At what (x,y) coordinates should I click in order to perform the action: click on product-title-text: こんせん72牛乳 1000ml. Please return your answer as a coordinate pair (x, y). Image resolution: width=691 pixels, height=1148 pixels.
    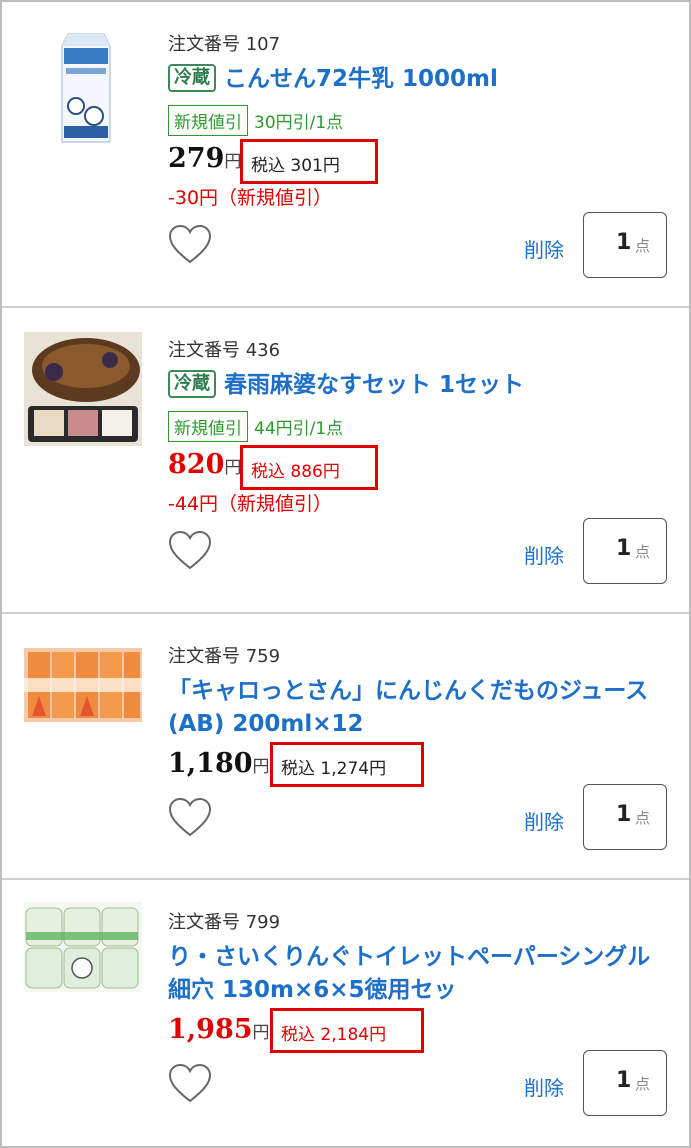
    Looking at the image, I should click on (361, 79).